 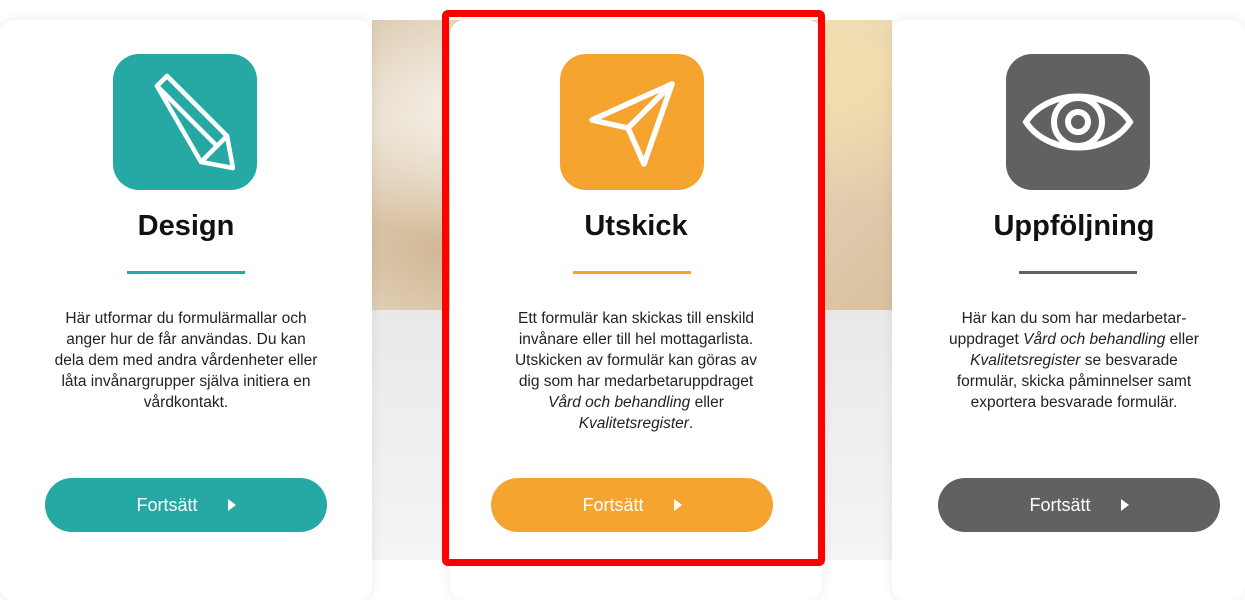 I want to click on description-line: Här kan du som har medarbetar-, so click(x=1074, y=318).